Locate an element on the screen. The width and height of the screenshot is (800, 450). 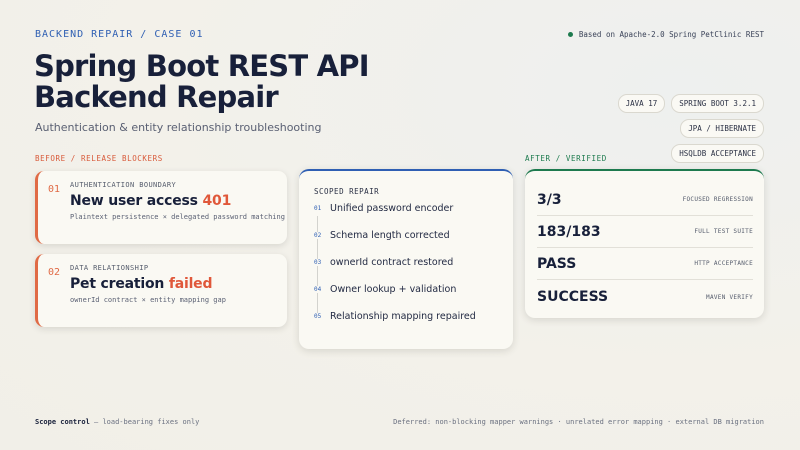
verified-value: PASS is located at coordinates (557, 263).